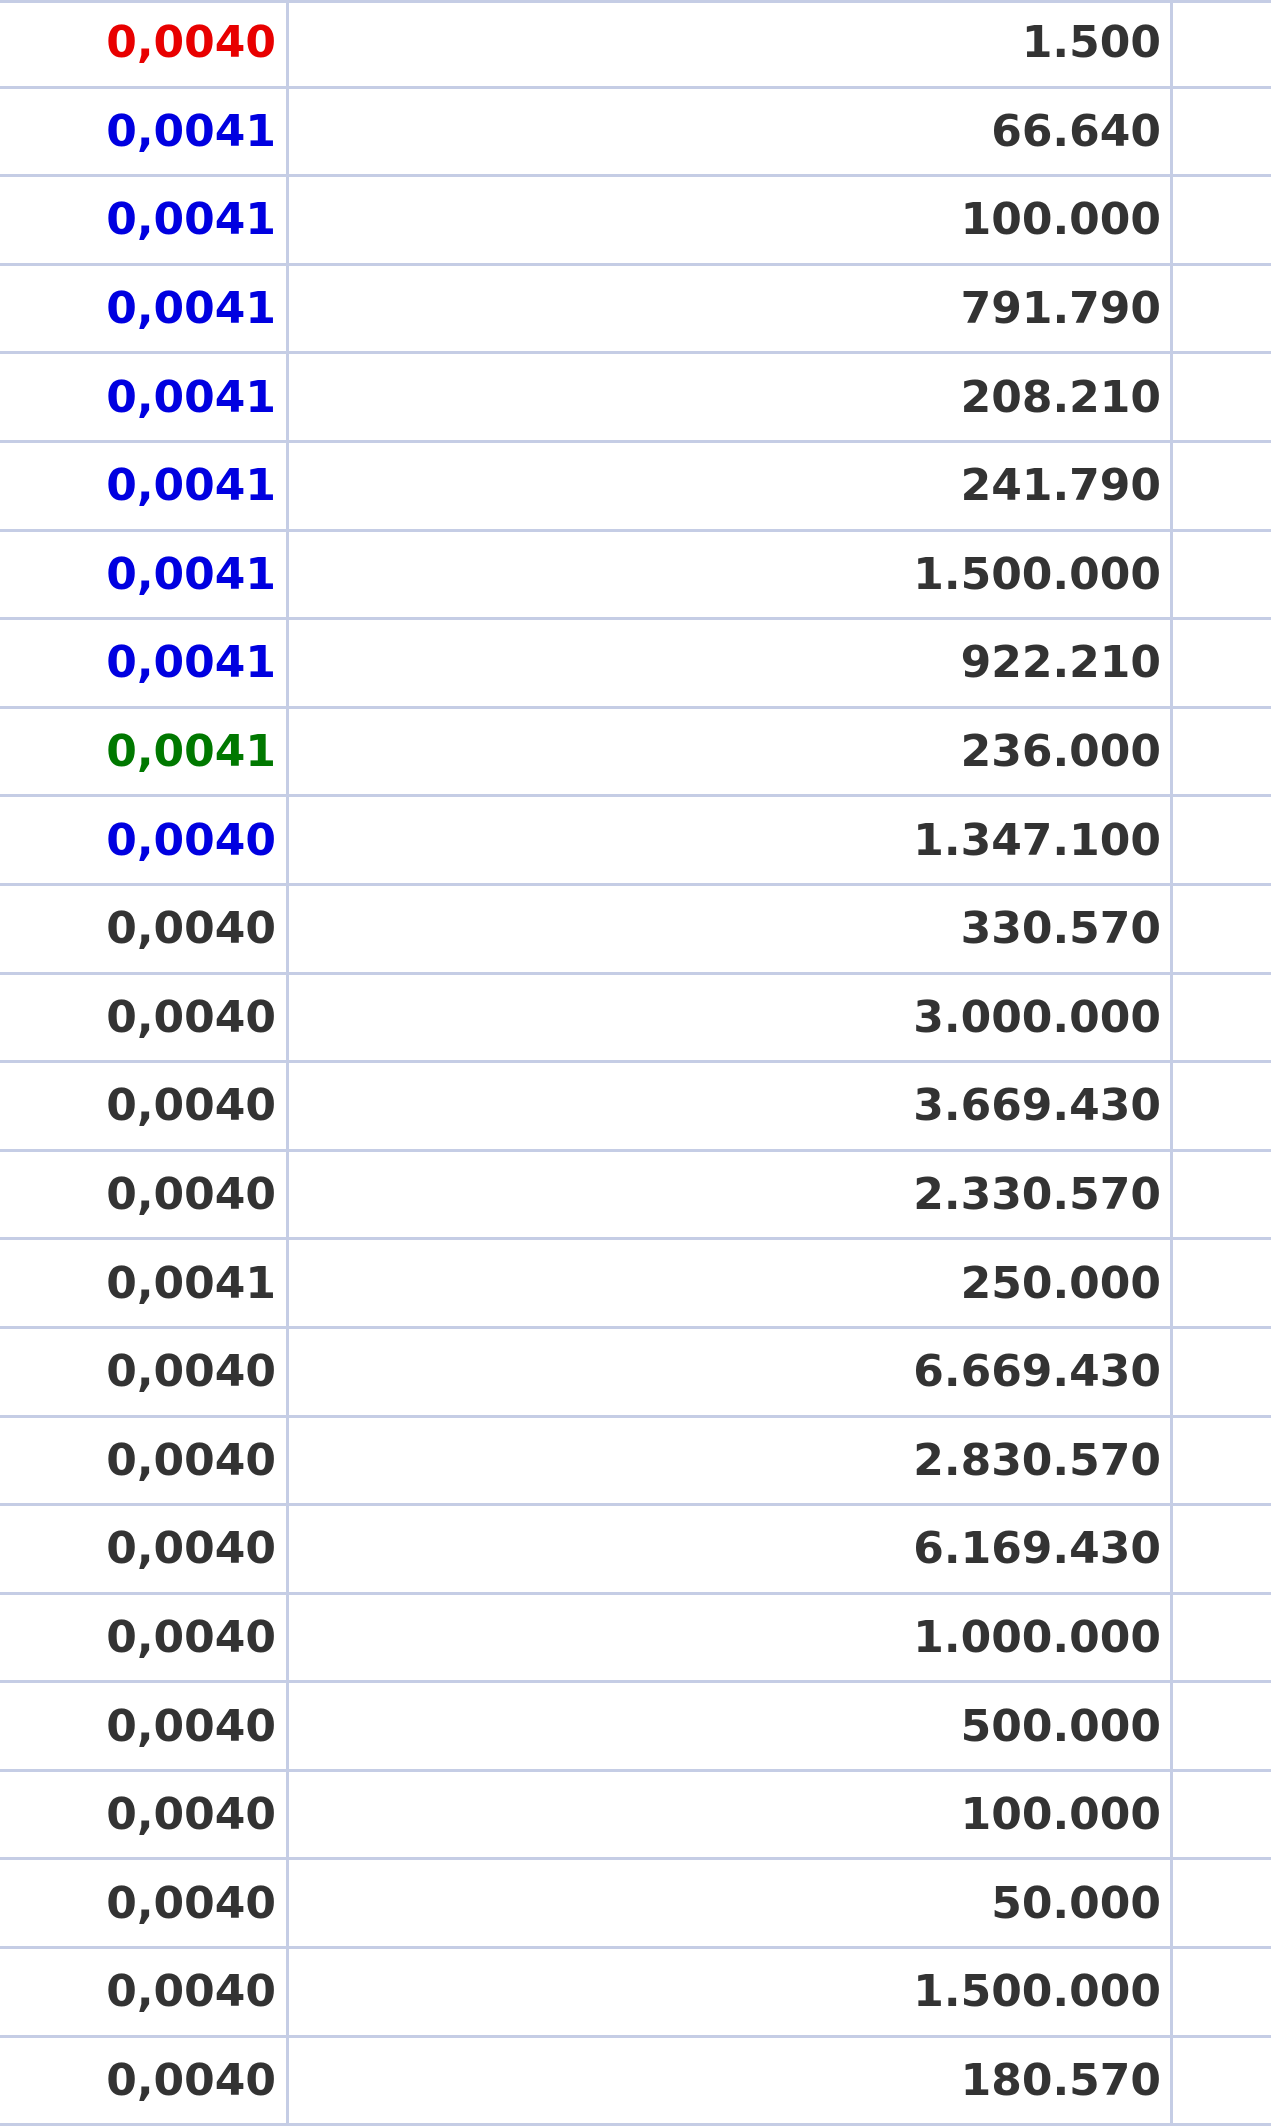 The image size is (1271, 2126). I want to click on volume-cell: 2.830.570, so click(1037, 1460).